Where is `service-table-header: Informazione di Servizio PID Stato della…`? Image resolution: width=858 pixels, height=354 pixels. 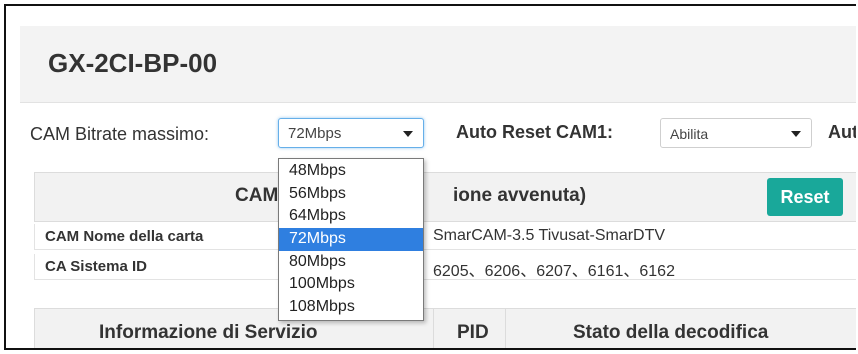 service-table-header: Informazione di Servizio PID Stato della… is located at coordinates (445, 328).